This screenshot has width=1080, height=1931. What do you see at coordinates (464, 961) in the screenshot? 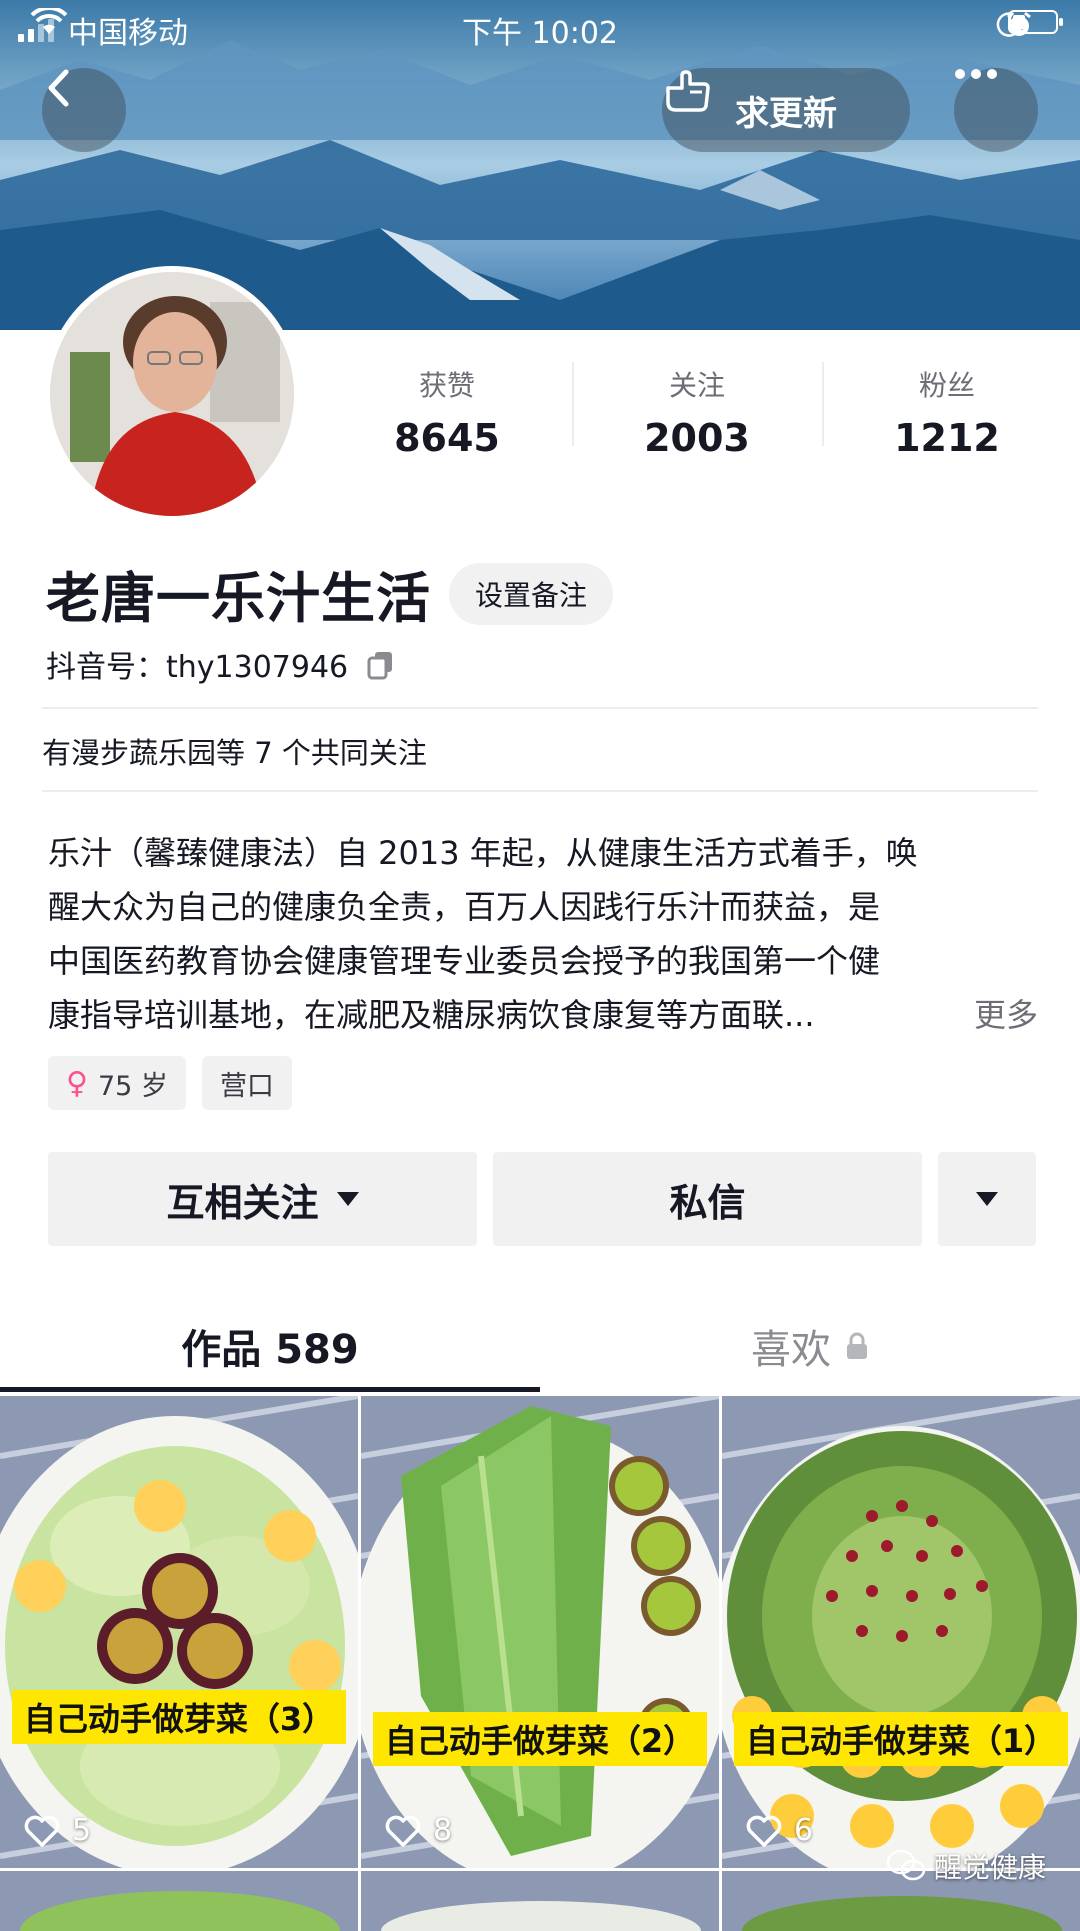
I see `bio-line: 中国医药教育协会健康管理专业委员会授予的我国第一个健` at bounding box center [464, 961].